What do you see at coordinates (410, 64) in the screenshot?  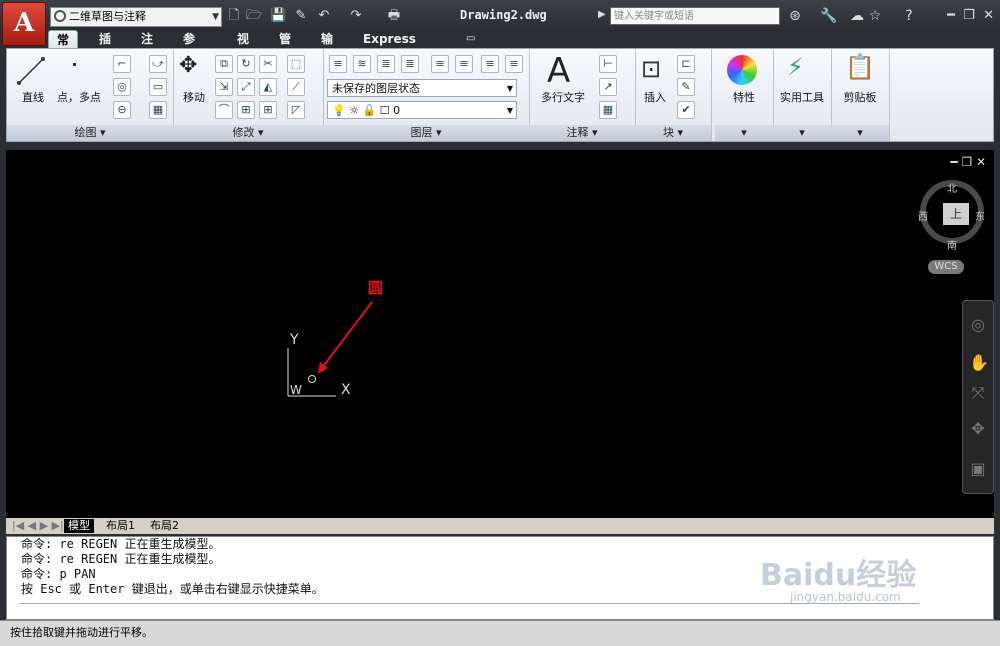 I see `layer-off-icon: ≣` at bounding box center [410, 64].